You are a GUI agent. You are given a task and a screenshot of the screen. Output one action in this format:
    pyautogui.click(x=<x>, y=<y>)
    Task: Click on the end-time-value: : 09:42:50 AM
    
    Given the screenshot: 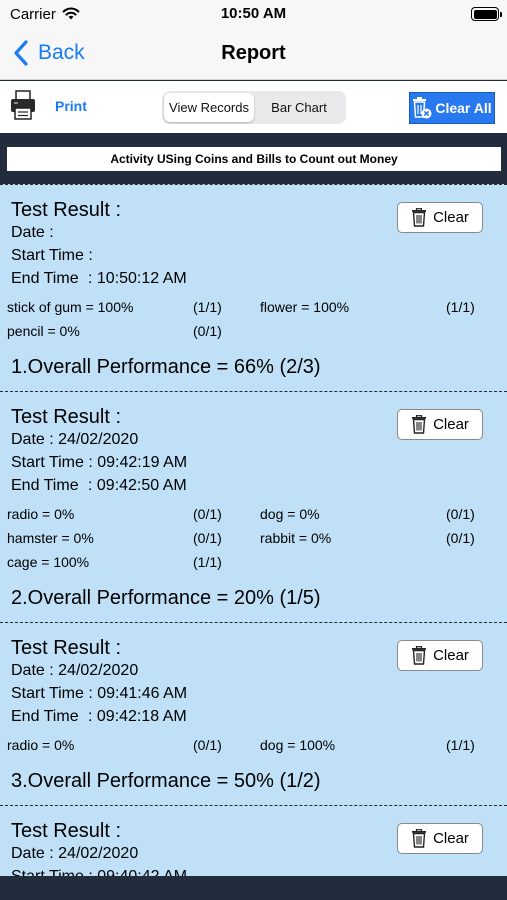 What is the action you would take?
    pyautogui.click(x=137, y=485)
    